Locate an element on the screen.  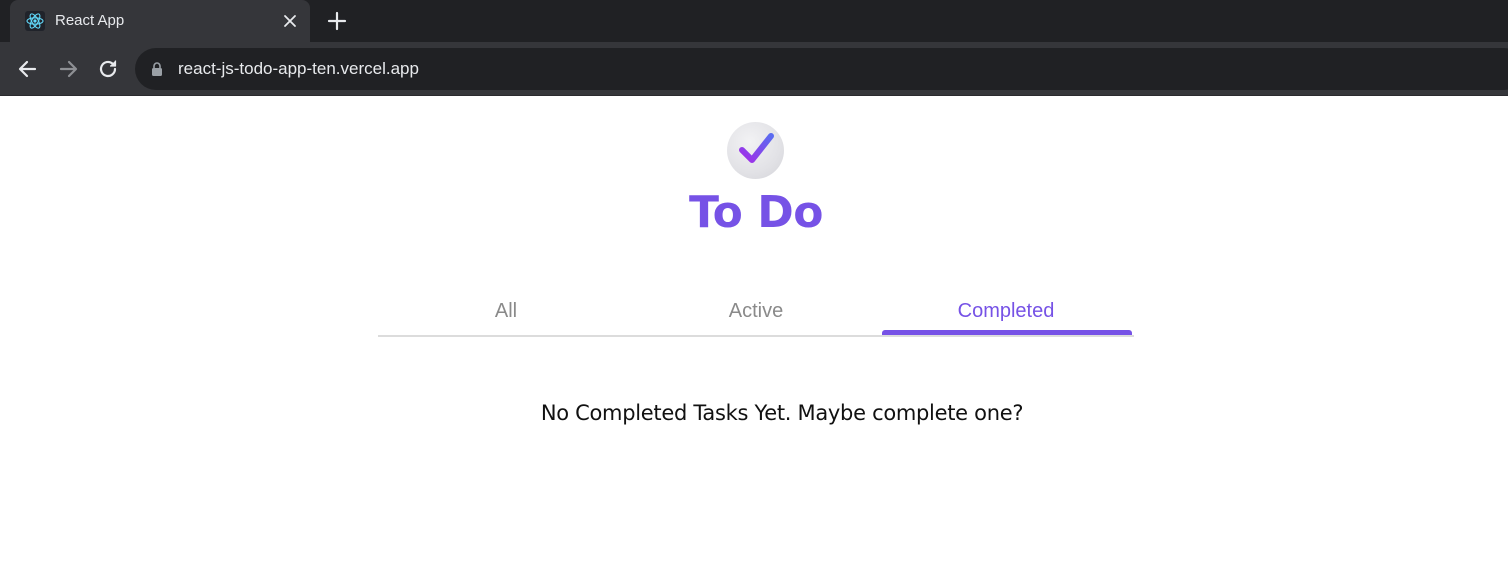
url-text: react-js-todo-app-ten.vercel.app is located at coordinates (298, 69).